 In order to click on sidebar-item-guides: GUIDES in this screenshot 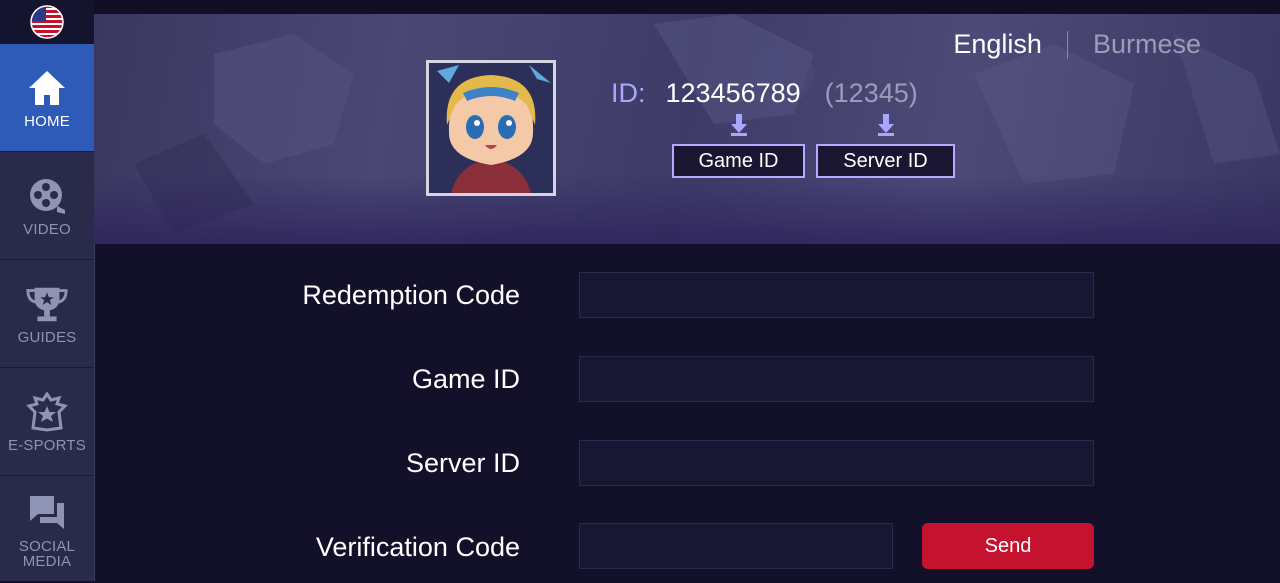, I will do `click(47, 313)`.